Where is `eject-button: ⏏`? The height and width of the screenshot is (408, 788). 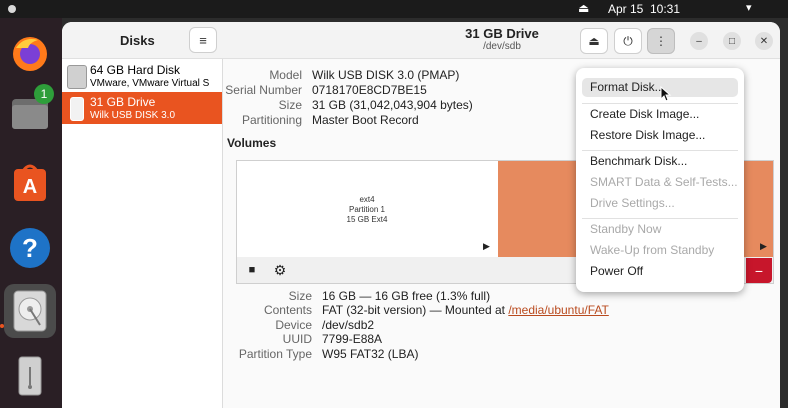 eject-button: ⏏ is located at coordinates (594, 41).